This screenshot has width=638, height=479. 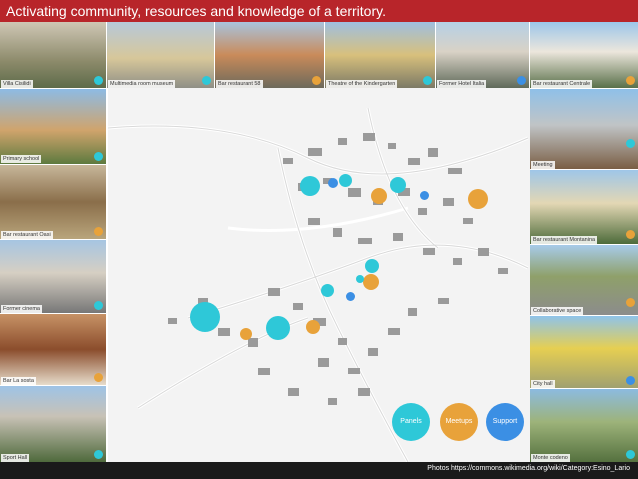 What do you see at coordinates (543, 165) in the screenshot?
I see `tile-label: Meeting` at bounding box center [543, 165].